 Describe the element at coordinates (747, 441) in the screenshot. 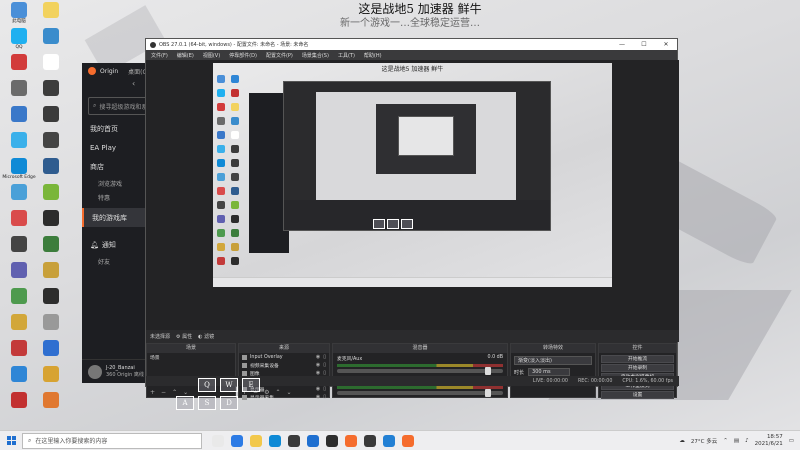

I see `volume-icon: ♪` at that location.